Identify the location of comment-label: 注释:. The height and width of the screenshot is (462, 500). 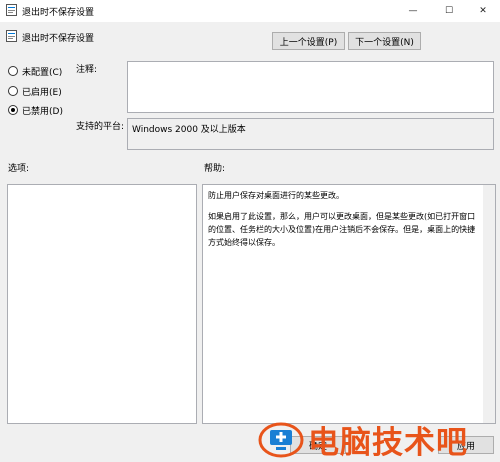
(87, 70).